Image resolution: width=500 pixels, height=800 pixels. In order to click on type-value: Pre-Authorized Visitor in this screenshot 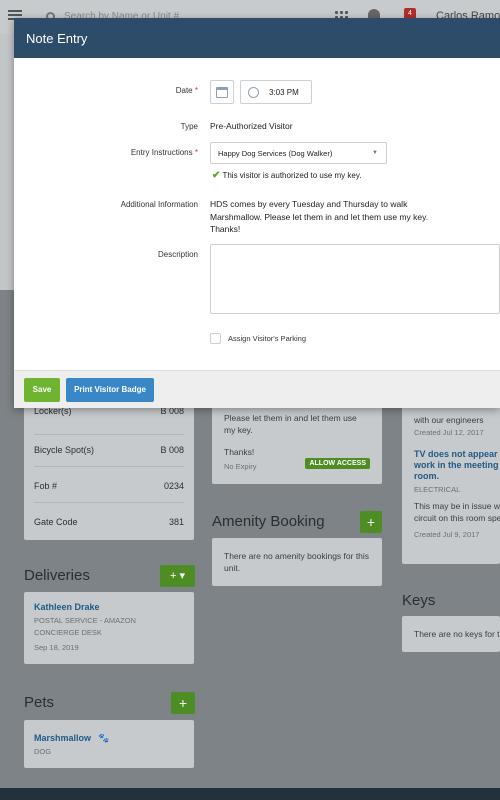, I will do `click(251, 126)`.